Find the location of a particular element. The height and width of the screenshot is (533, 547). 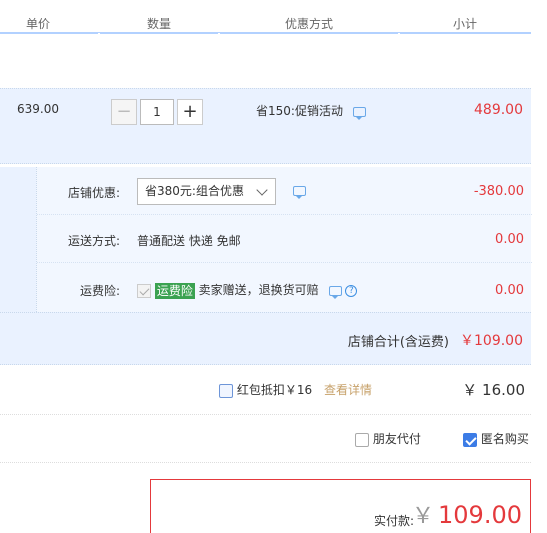

red-packet-amount: ￥ 16.00 is located at coordinates (493, 390).